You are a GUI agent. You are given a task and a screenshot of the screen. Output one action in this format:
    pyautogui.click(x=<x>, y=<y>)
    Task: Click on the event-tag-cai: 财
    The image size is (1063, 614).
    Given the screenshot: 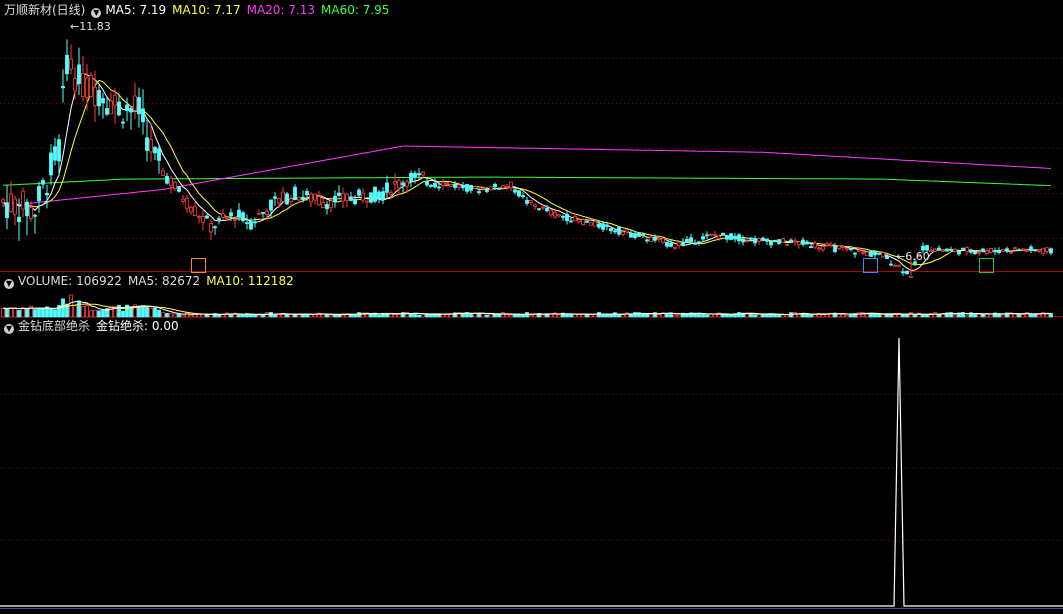 What is the action you would take?
    pyautogui.click(x=870, y=265)
    